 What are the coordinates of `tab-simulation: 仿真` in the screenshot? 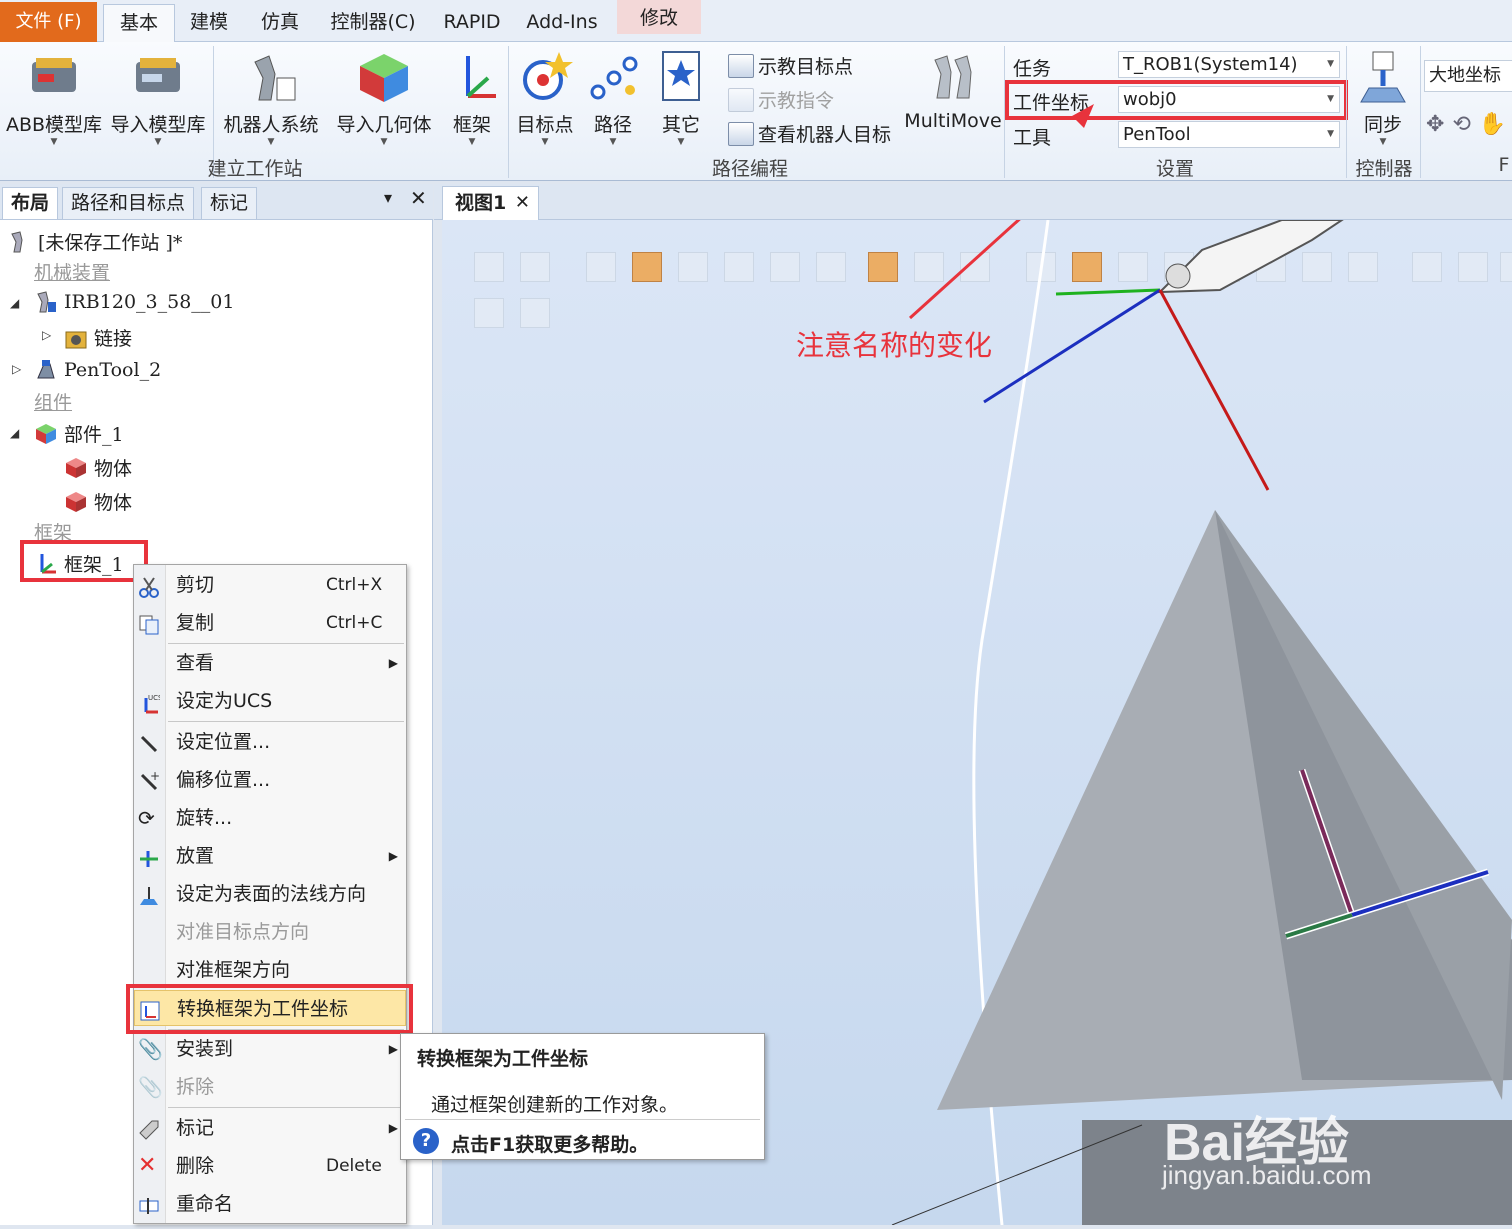 It's located at (280, 23).